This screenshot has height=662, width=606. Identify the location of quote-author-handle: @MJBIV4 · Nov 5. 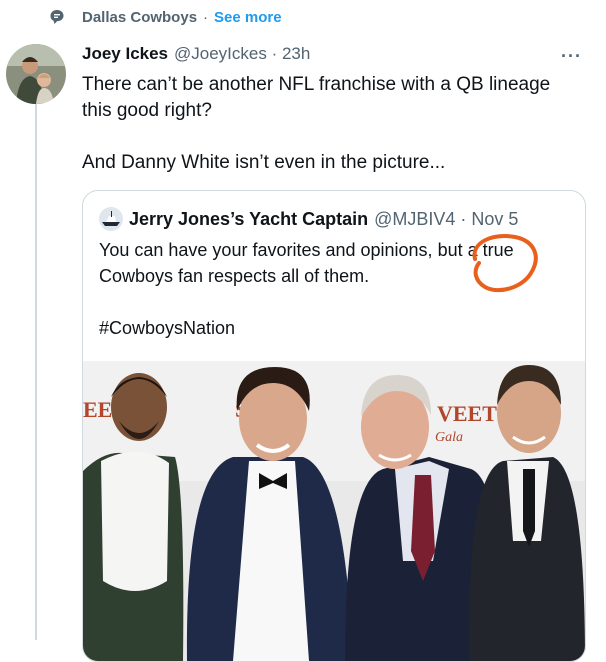
(446, 219).